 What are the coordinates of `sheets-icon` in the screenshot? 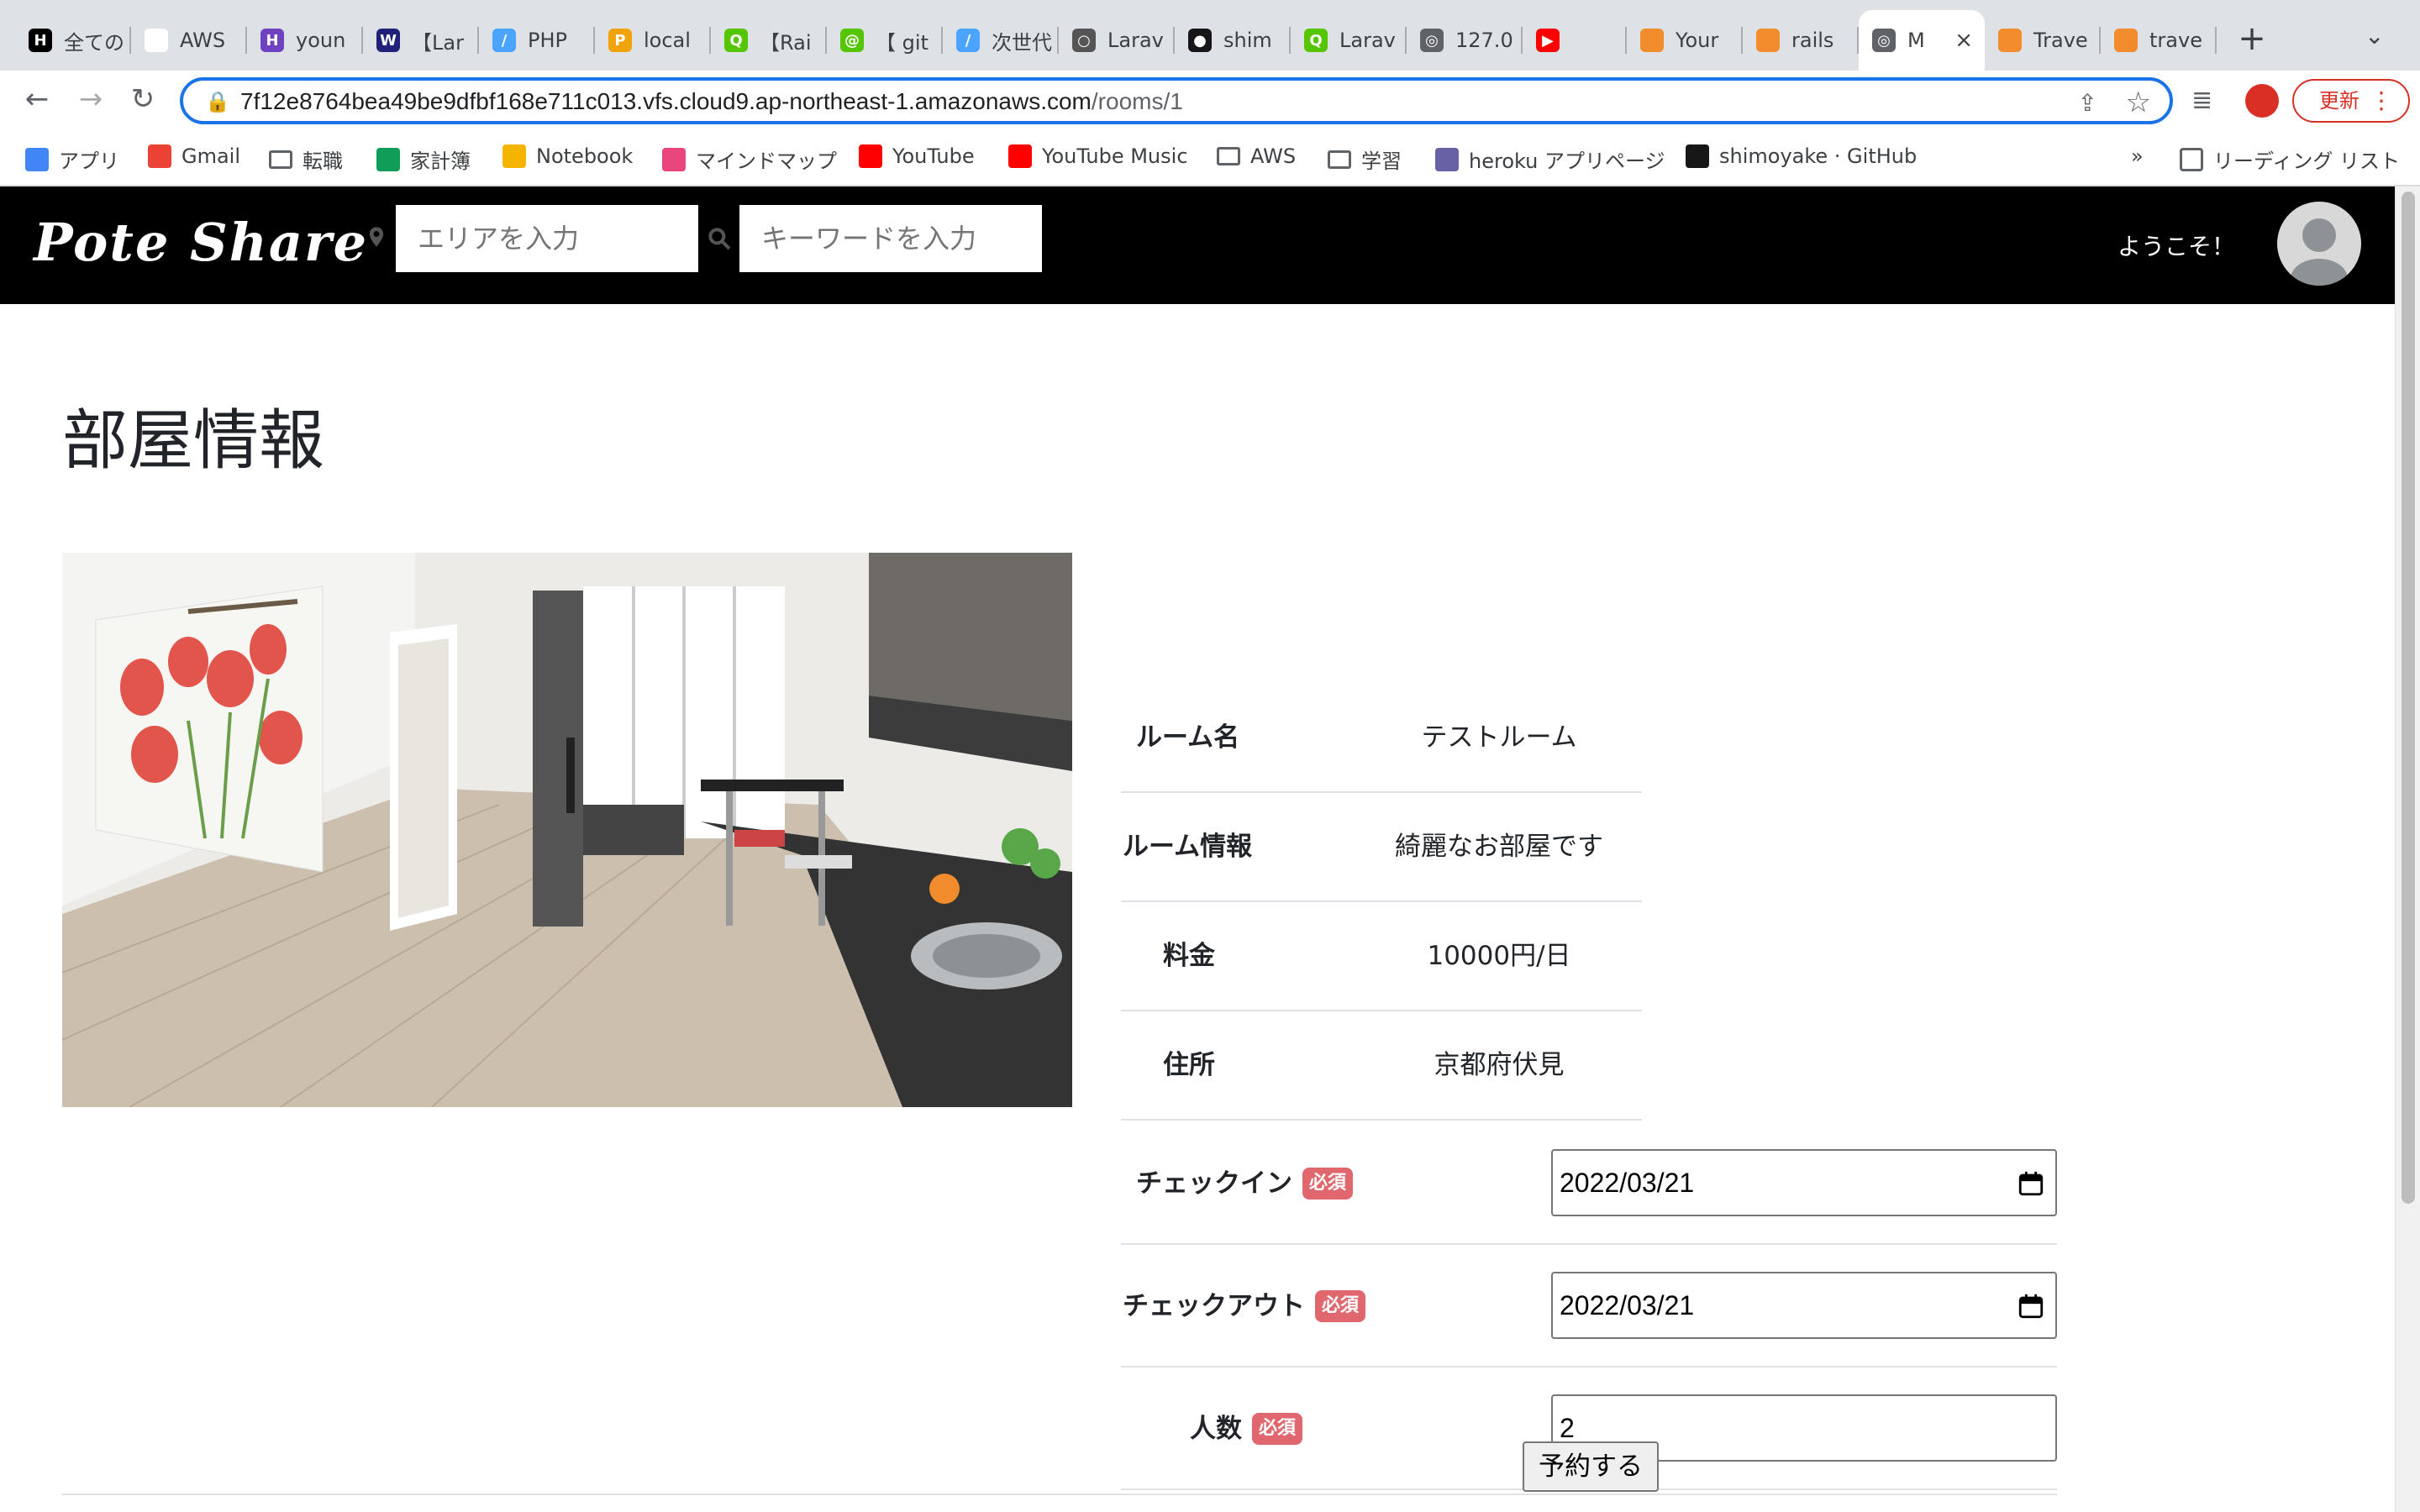 It's located at (388, 159).